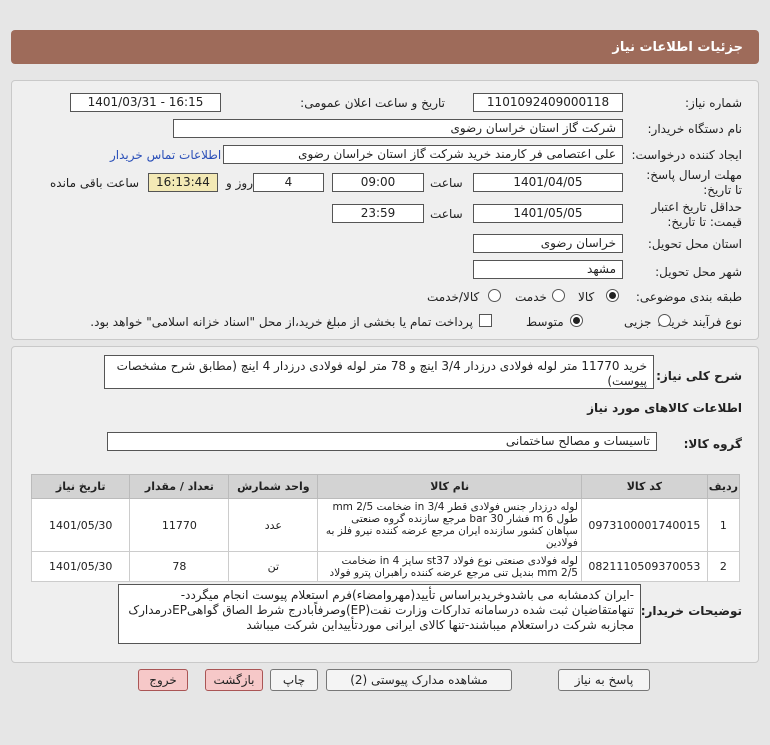  What do you see at coordinates (453, 297) in the screenshot?
I see `category-goods-service-label: کالا/خدمت` at bounding box center [453, 297].